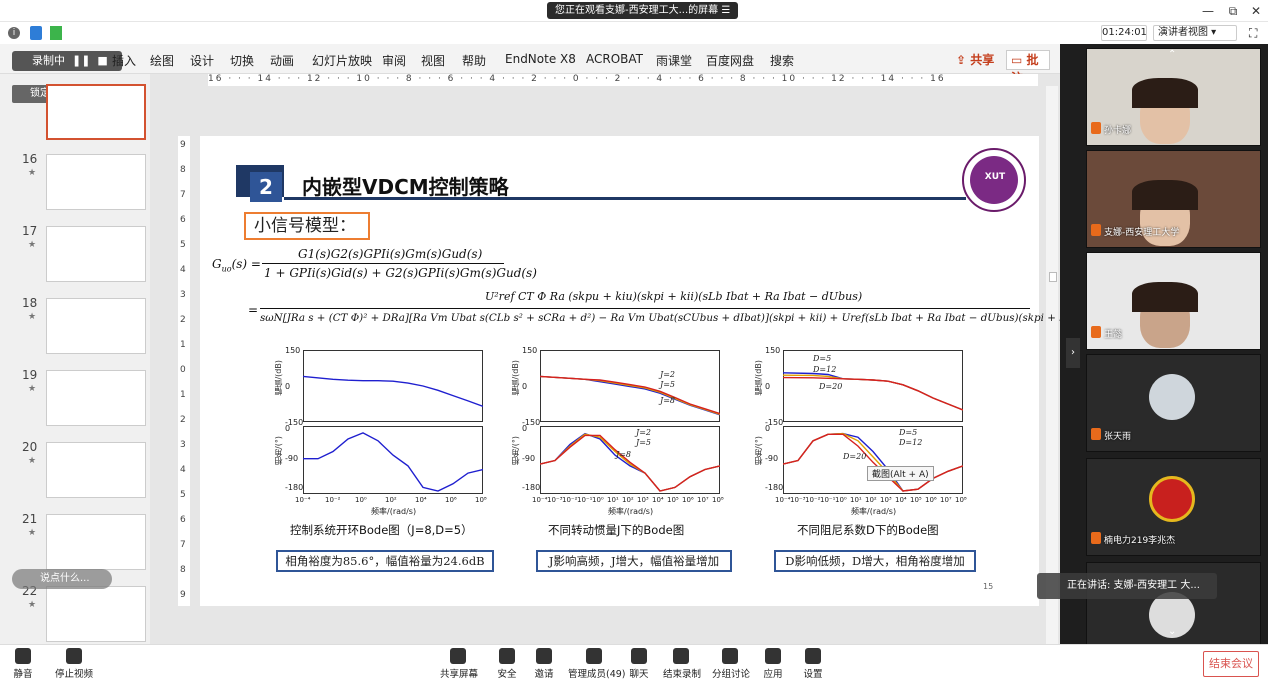  Describe the element at coordinates (682, 664) in the screenshot. I see `toolbar-button: 结束录制` at that location.